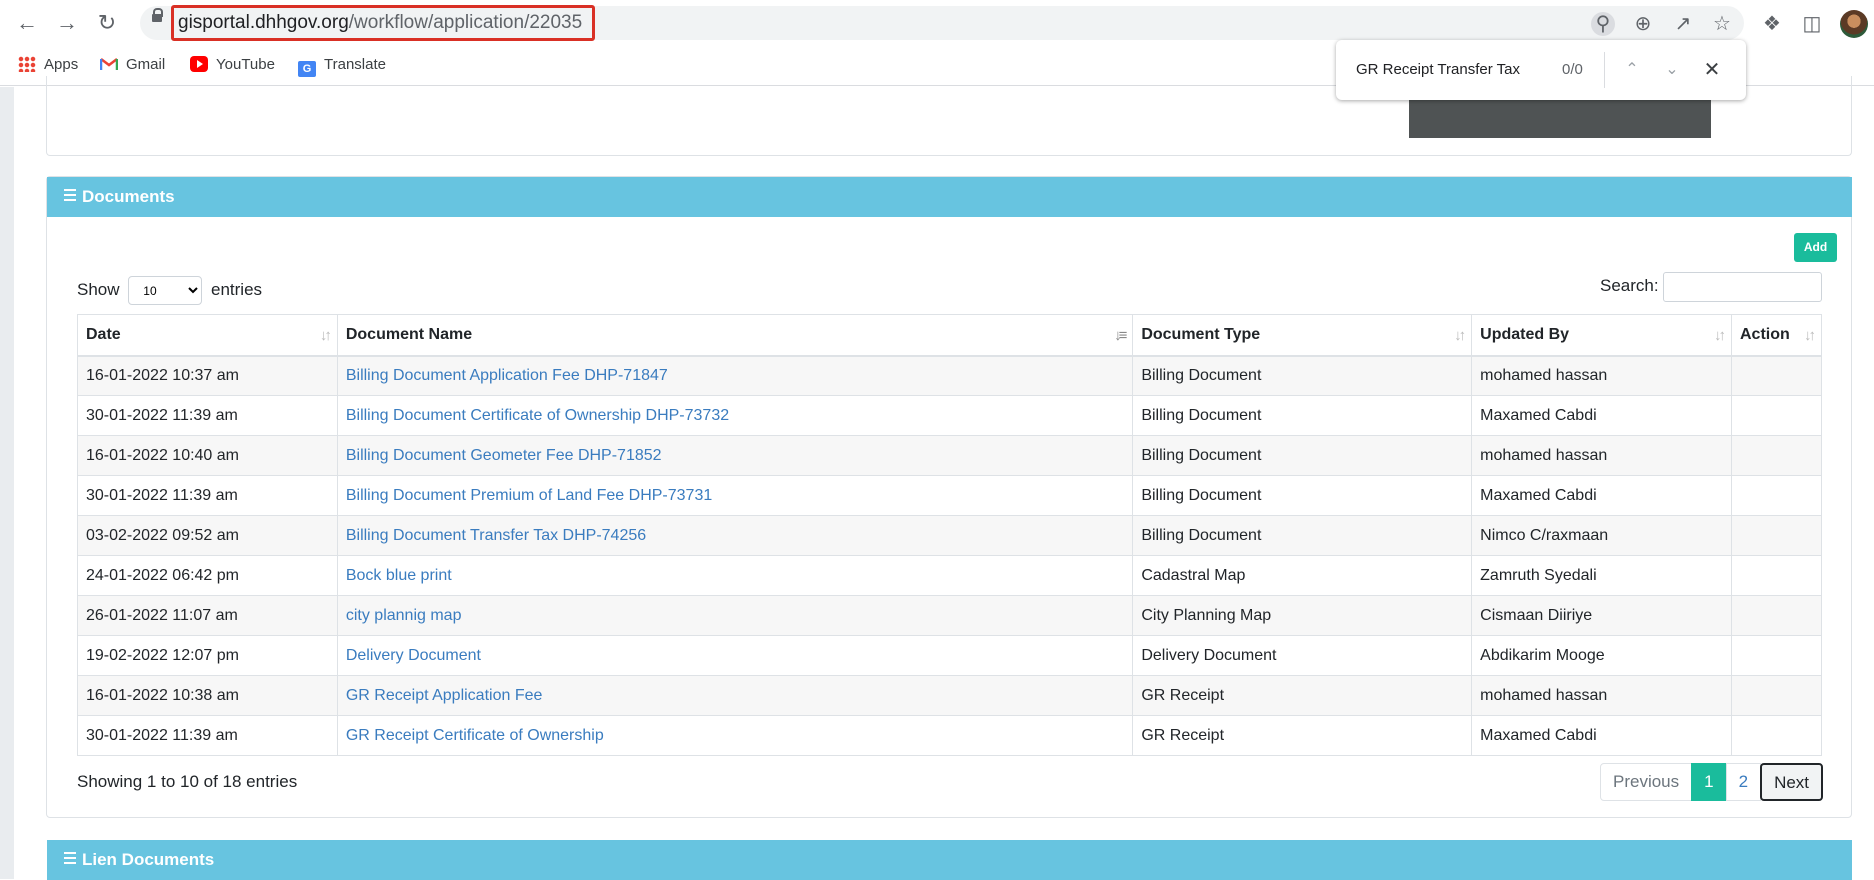 The image size is (1874, 880). Describe the element at coordinates (949, 197) in the screenshot. I see `documents-card-header: Documents` at that location.